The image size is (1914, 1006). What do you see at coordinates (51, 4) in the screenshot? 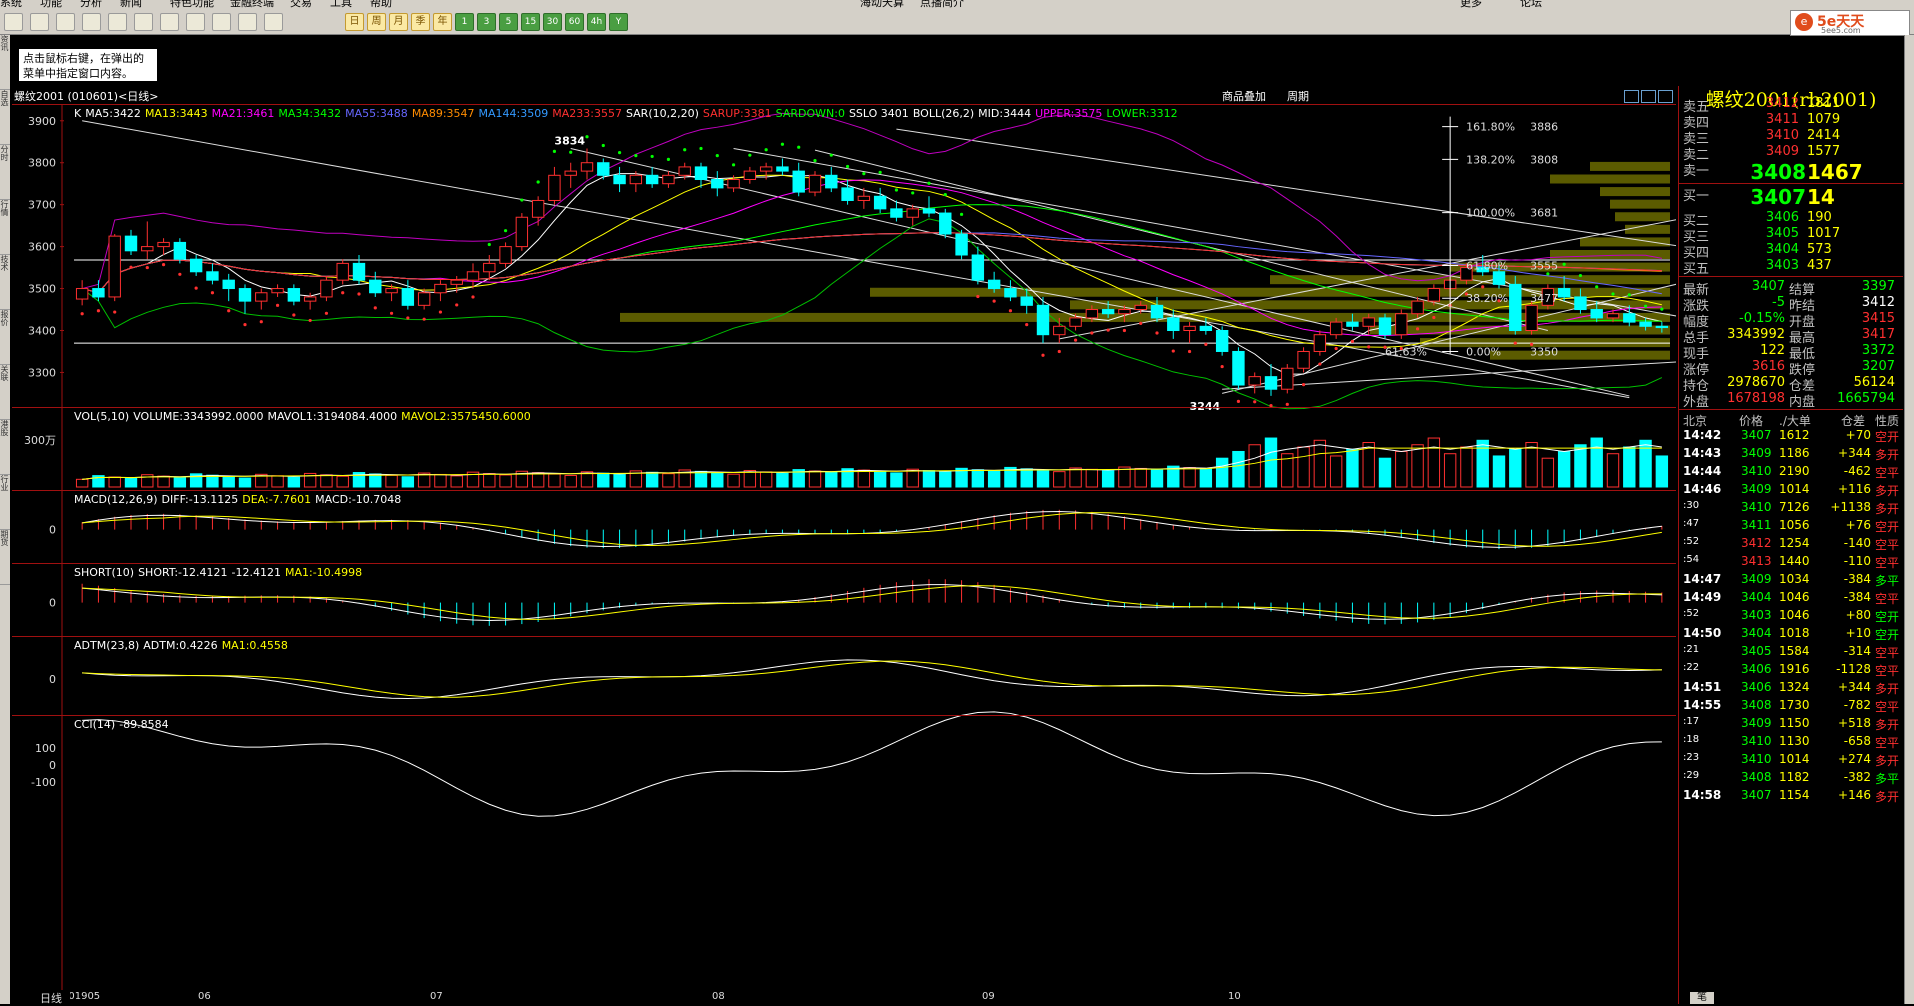
I see `menu-item: 功能` at bounding box center [51, 4].